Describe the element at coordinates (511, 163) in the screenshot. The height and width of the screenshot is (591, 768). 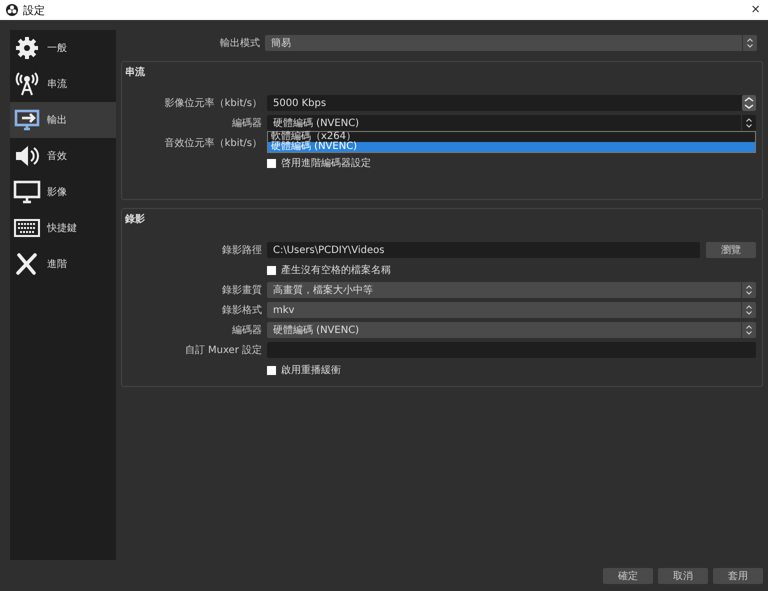
I see `checkbox-option: 啓用進階編碼器設定` at that location.